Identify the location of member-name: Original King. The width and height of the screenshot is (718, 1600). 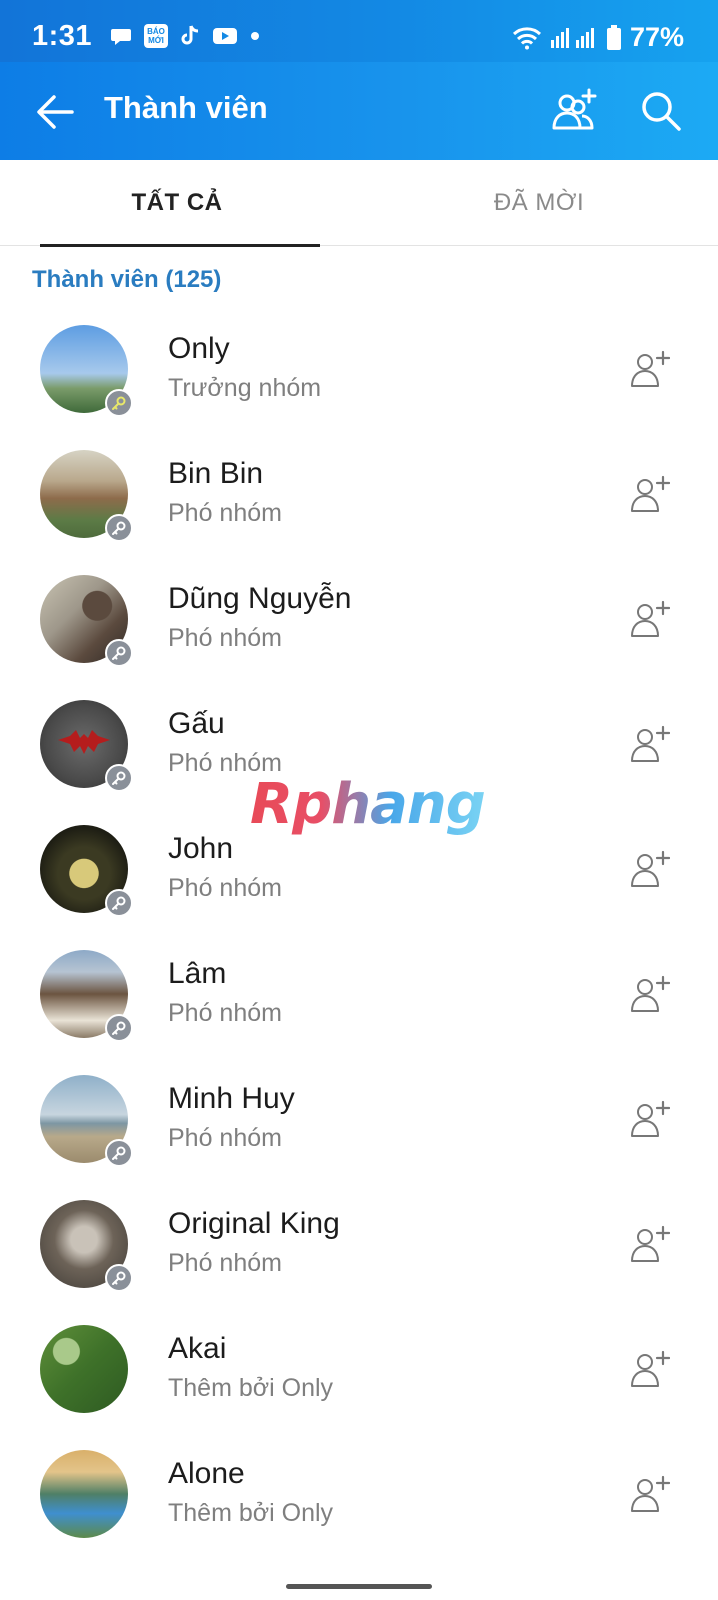
(254, 1223).